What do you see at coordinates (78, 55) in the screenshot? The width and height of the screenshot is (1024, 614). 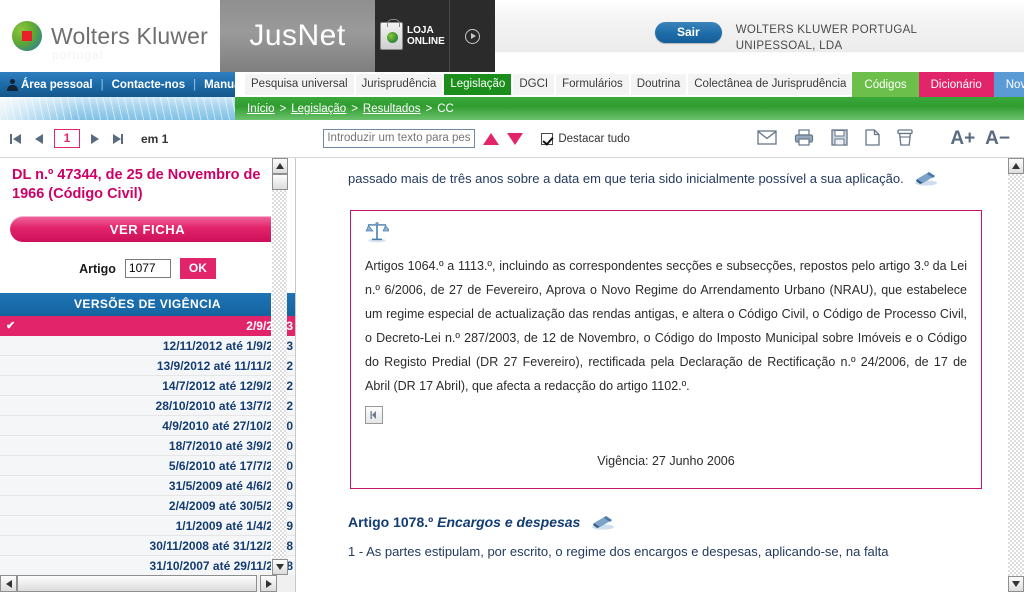 I see `brand-subtitle: portugal` at bounding box center [78, 55].